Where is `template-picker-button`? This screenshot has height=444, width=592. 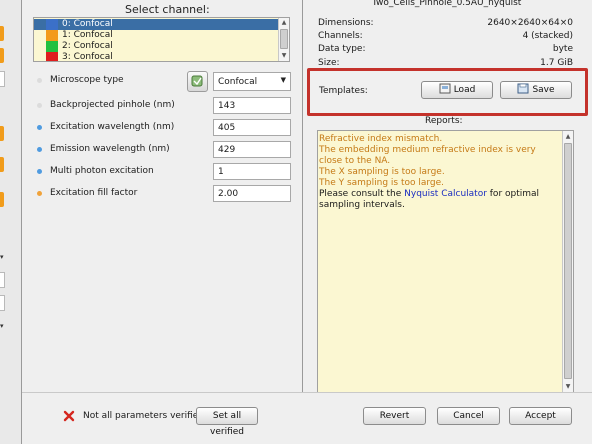
template-picker-button is located at coordinates (197, 81).